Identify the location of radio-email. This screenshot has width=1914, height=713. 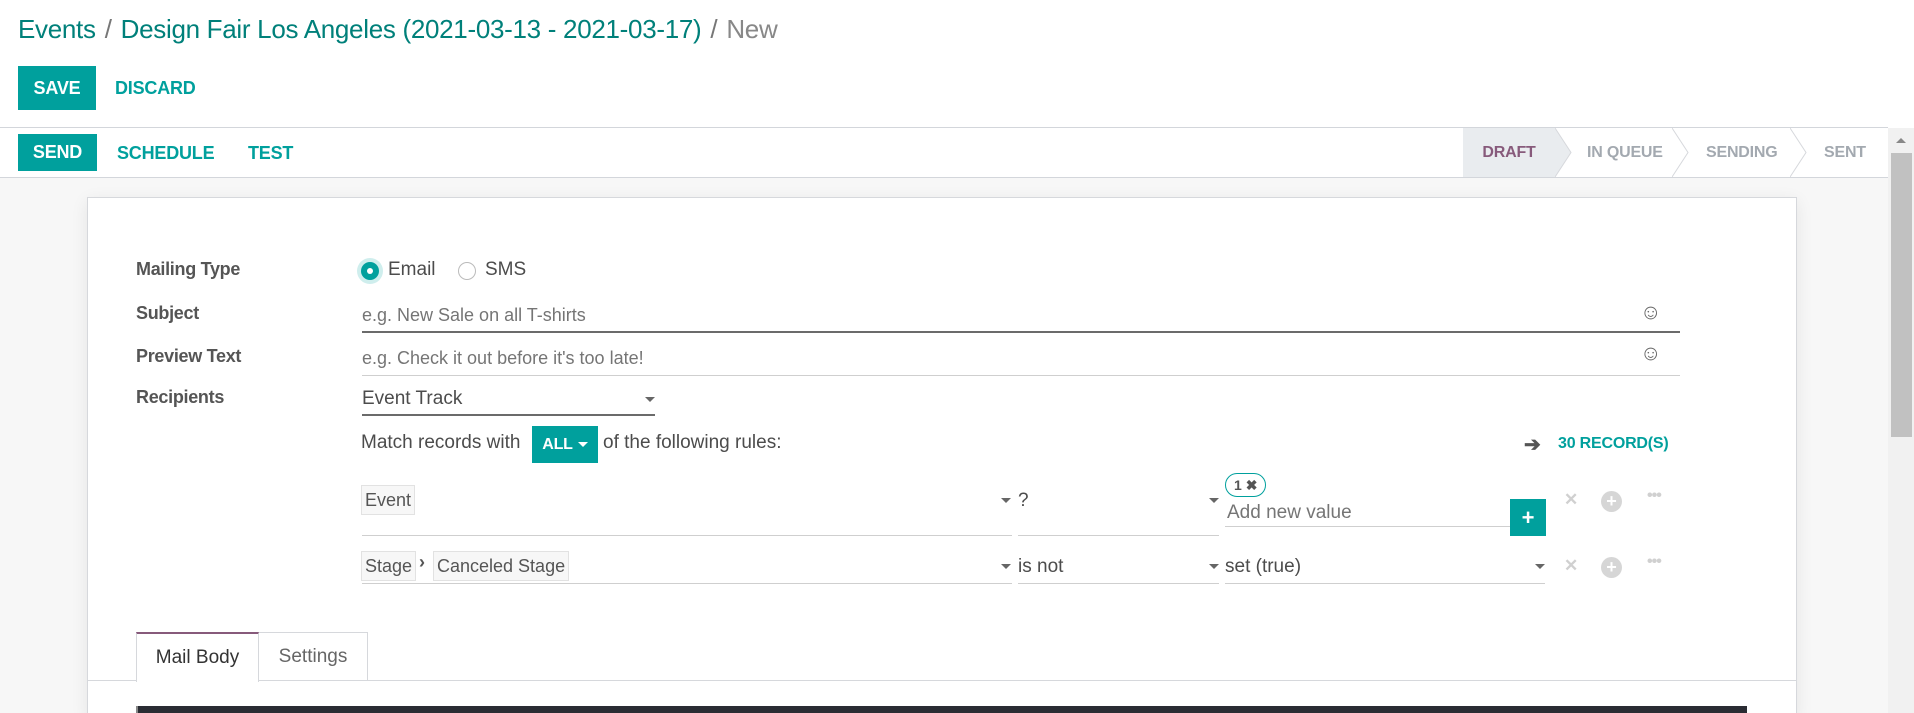
(370, 271).